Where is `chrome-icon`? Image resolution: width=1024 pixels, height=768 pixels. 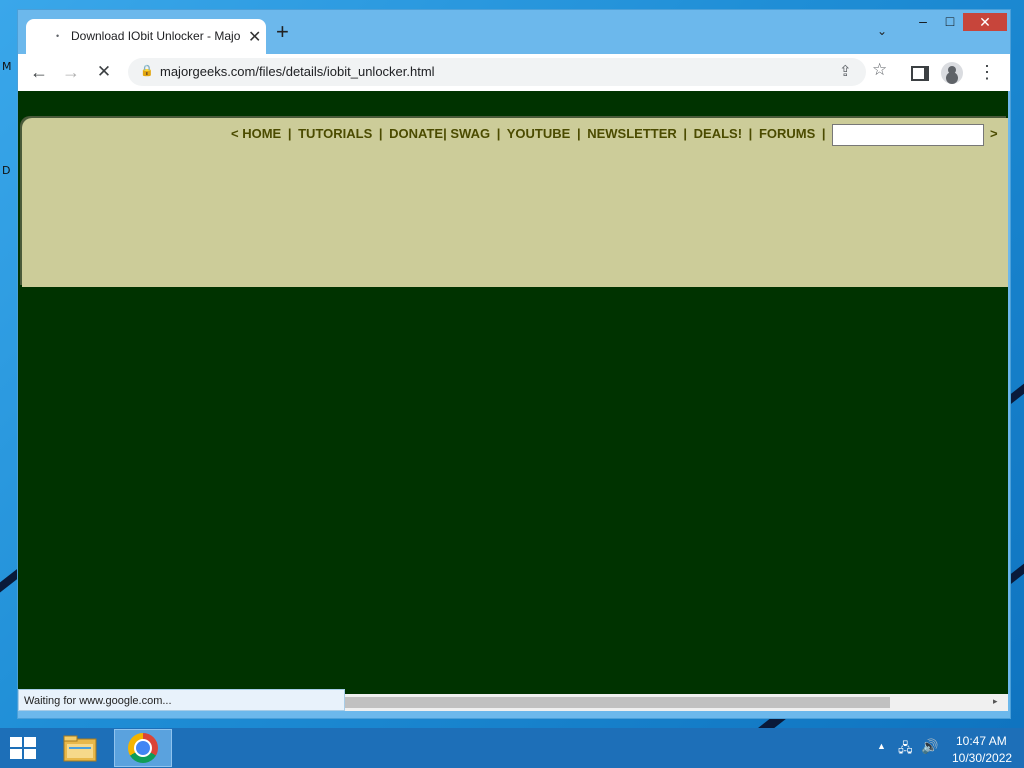 chrome-icon is located at coordinates (143, 748).